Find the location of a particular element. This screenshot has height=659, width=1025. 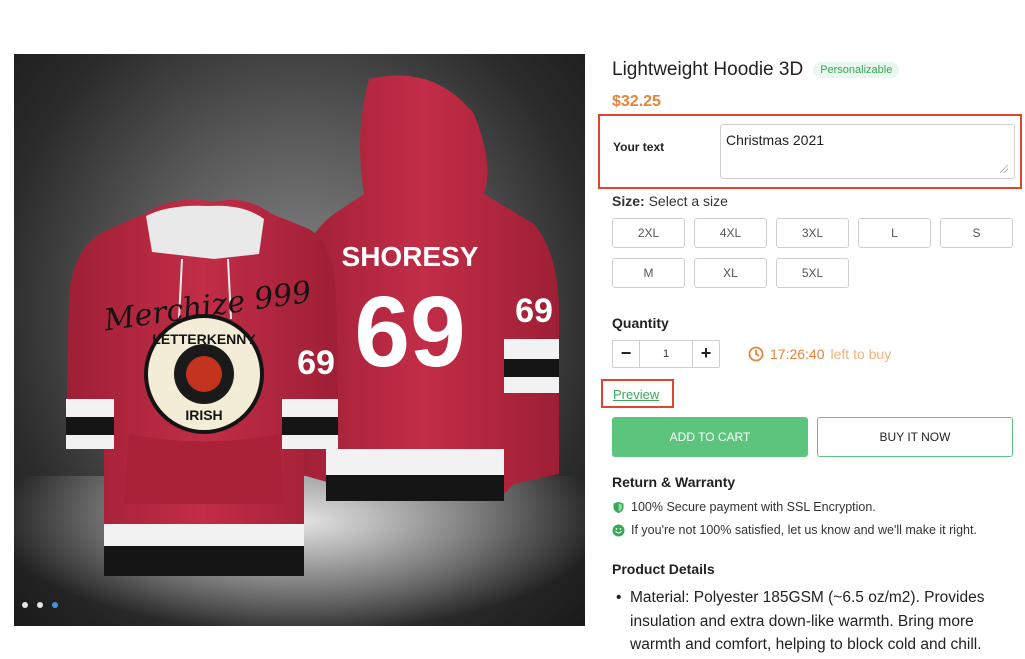

your-text-input: Christmas 2021 is located at coordinates (867, 151).